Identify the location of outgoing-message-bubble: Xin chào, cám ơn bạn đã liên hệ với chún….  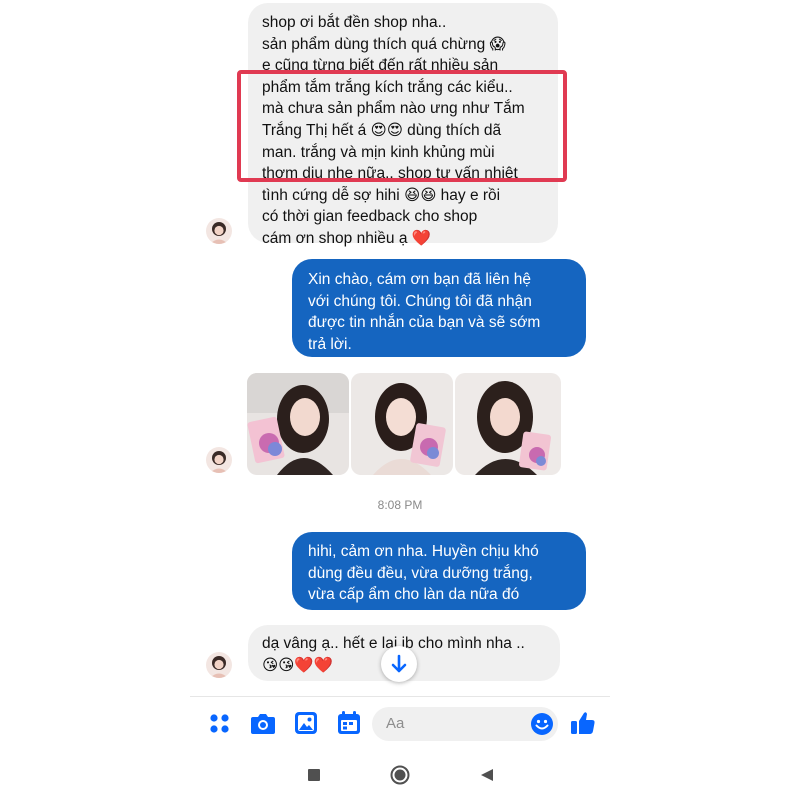
(439, 308).